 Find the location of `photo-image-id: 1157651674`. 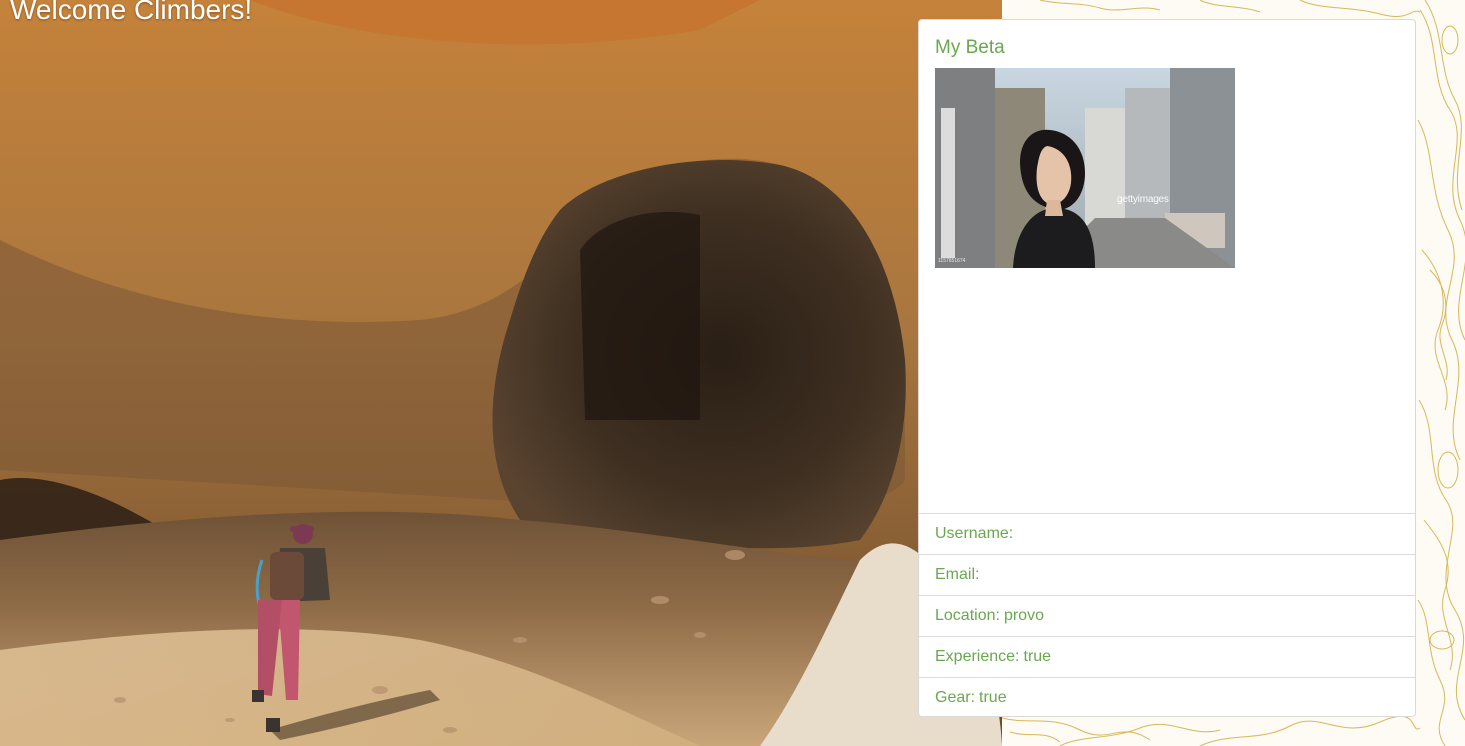

photo-image-id: 1157651674 is located at coordinates (952, 261).